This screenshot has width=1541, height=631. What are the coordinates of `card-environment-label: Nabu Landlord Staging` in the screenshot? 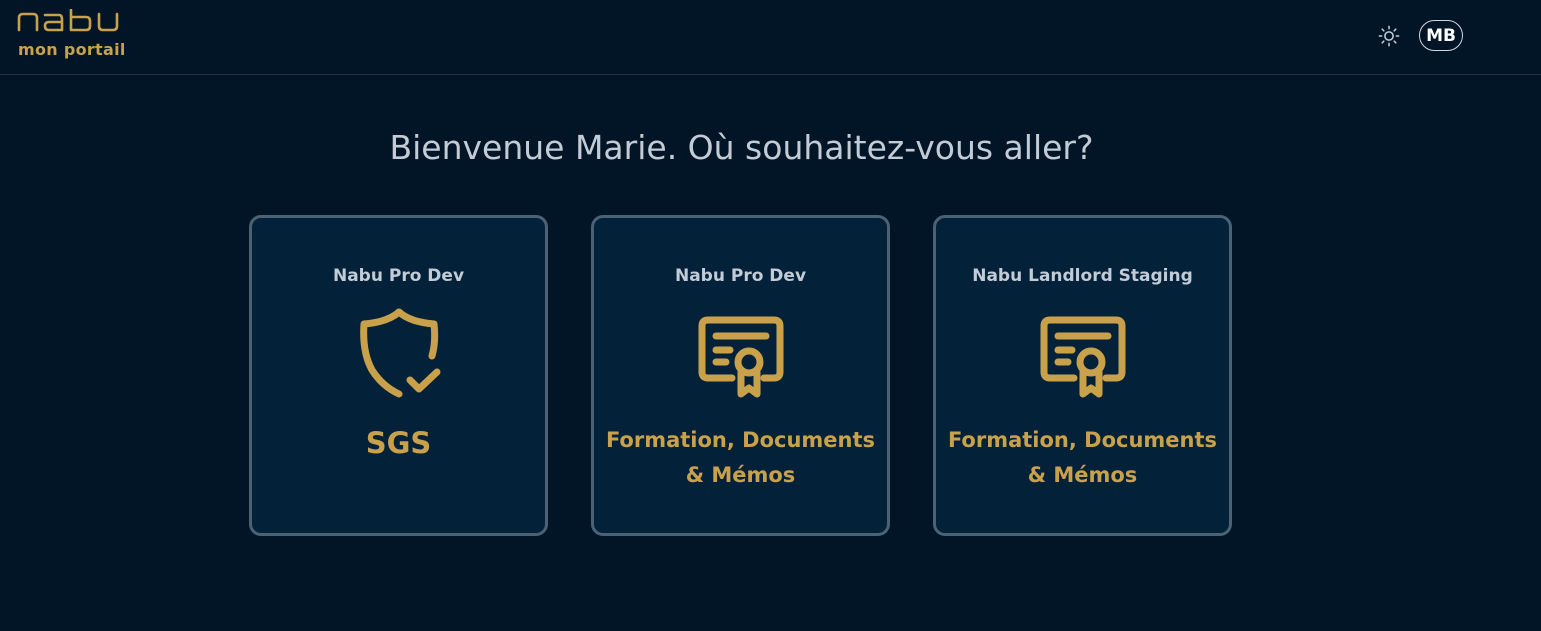 It's located at (1082, 276).